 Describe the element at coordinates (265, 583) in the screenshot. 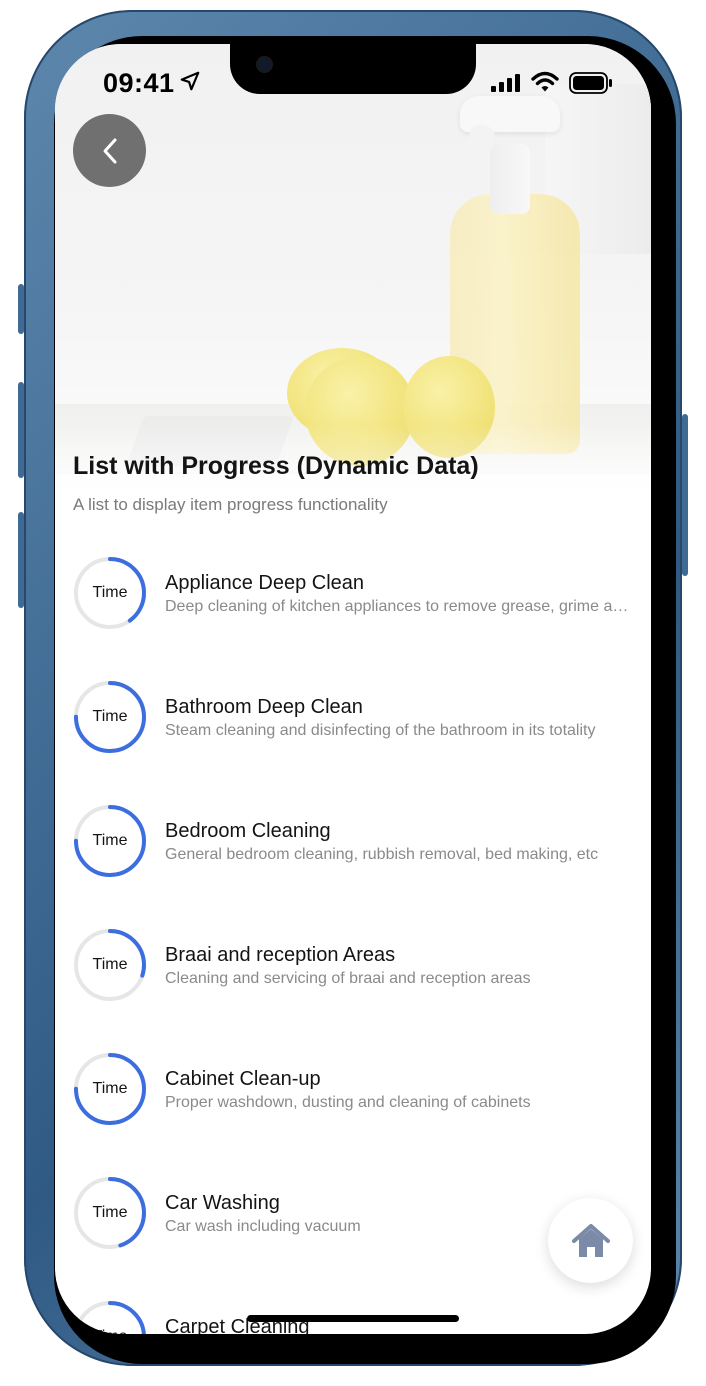

I see `item-title: Appliance Deep Clean` at that location.